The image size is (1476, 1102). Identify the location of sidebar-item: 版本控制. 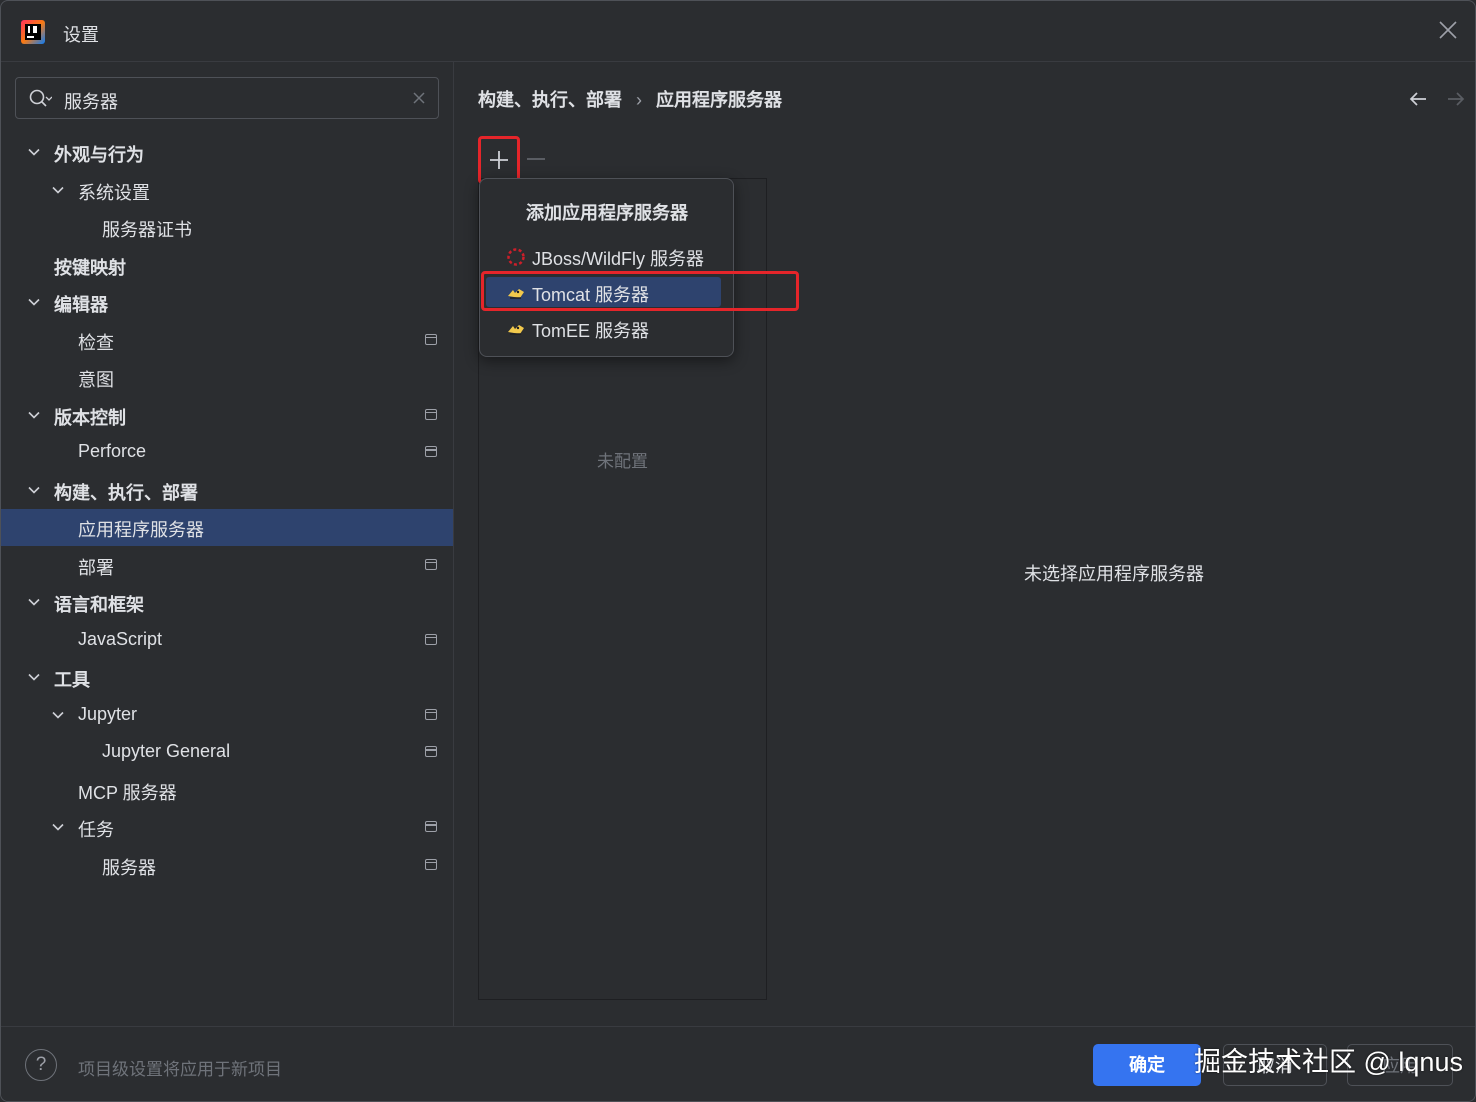
(227, 415).